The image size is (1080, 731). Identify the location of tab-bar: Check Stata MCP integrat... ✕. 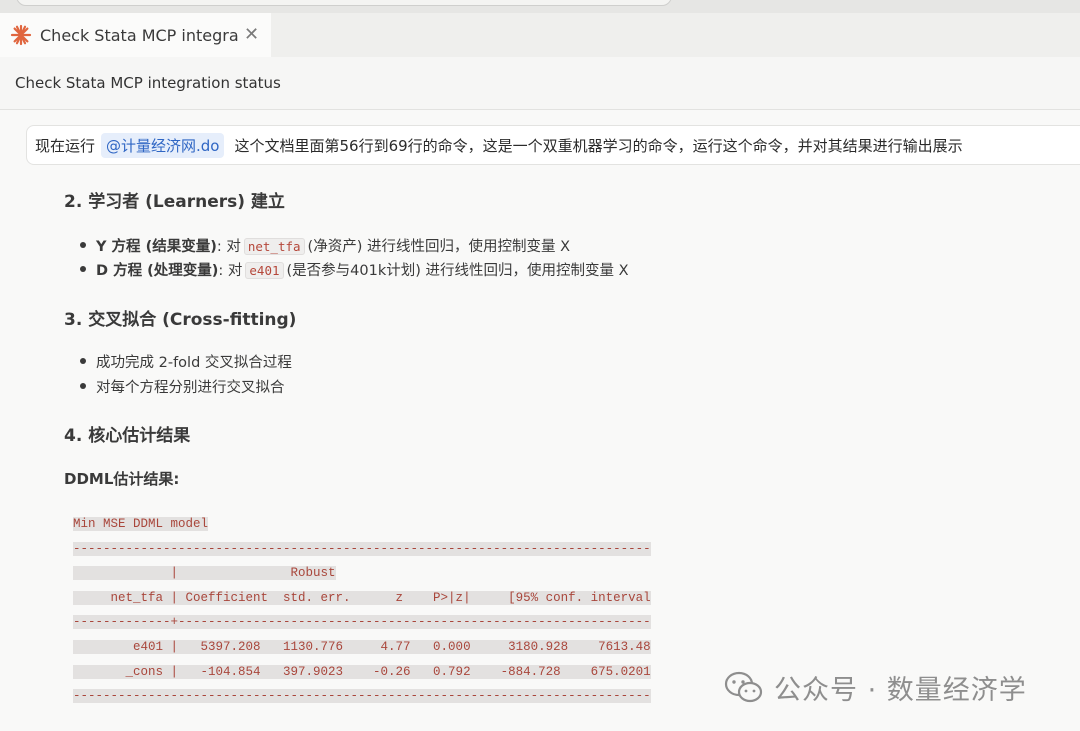
(540, 35).